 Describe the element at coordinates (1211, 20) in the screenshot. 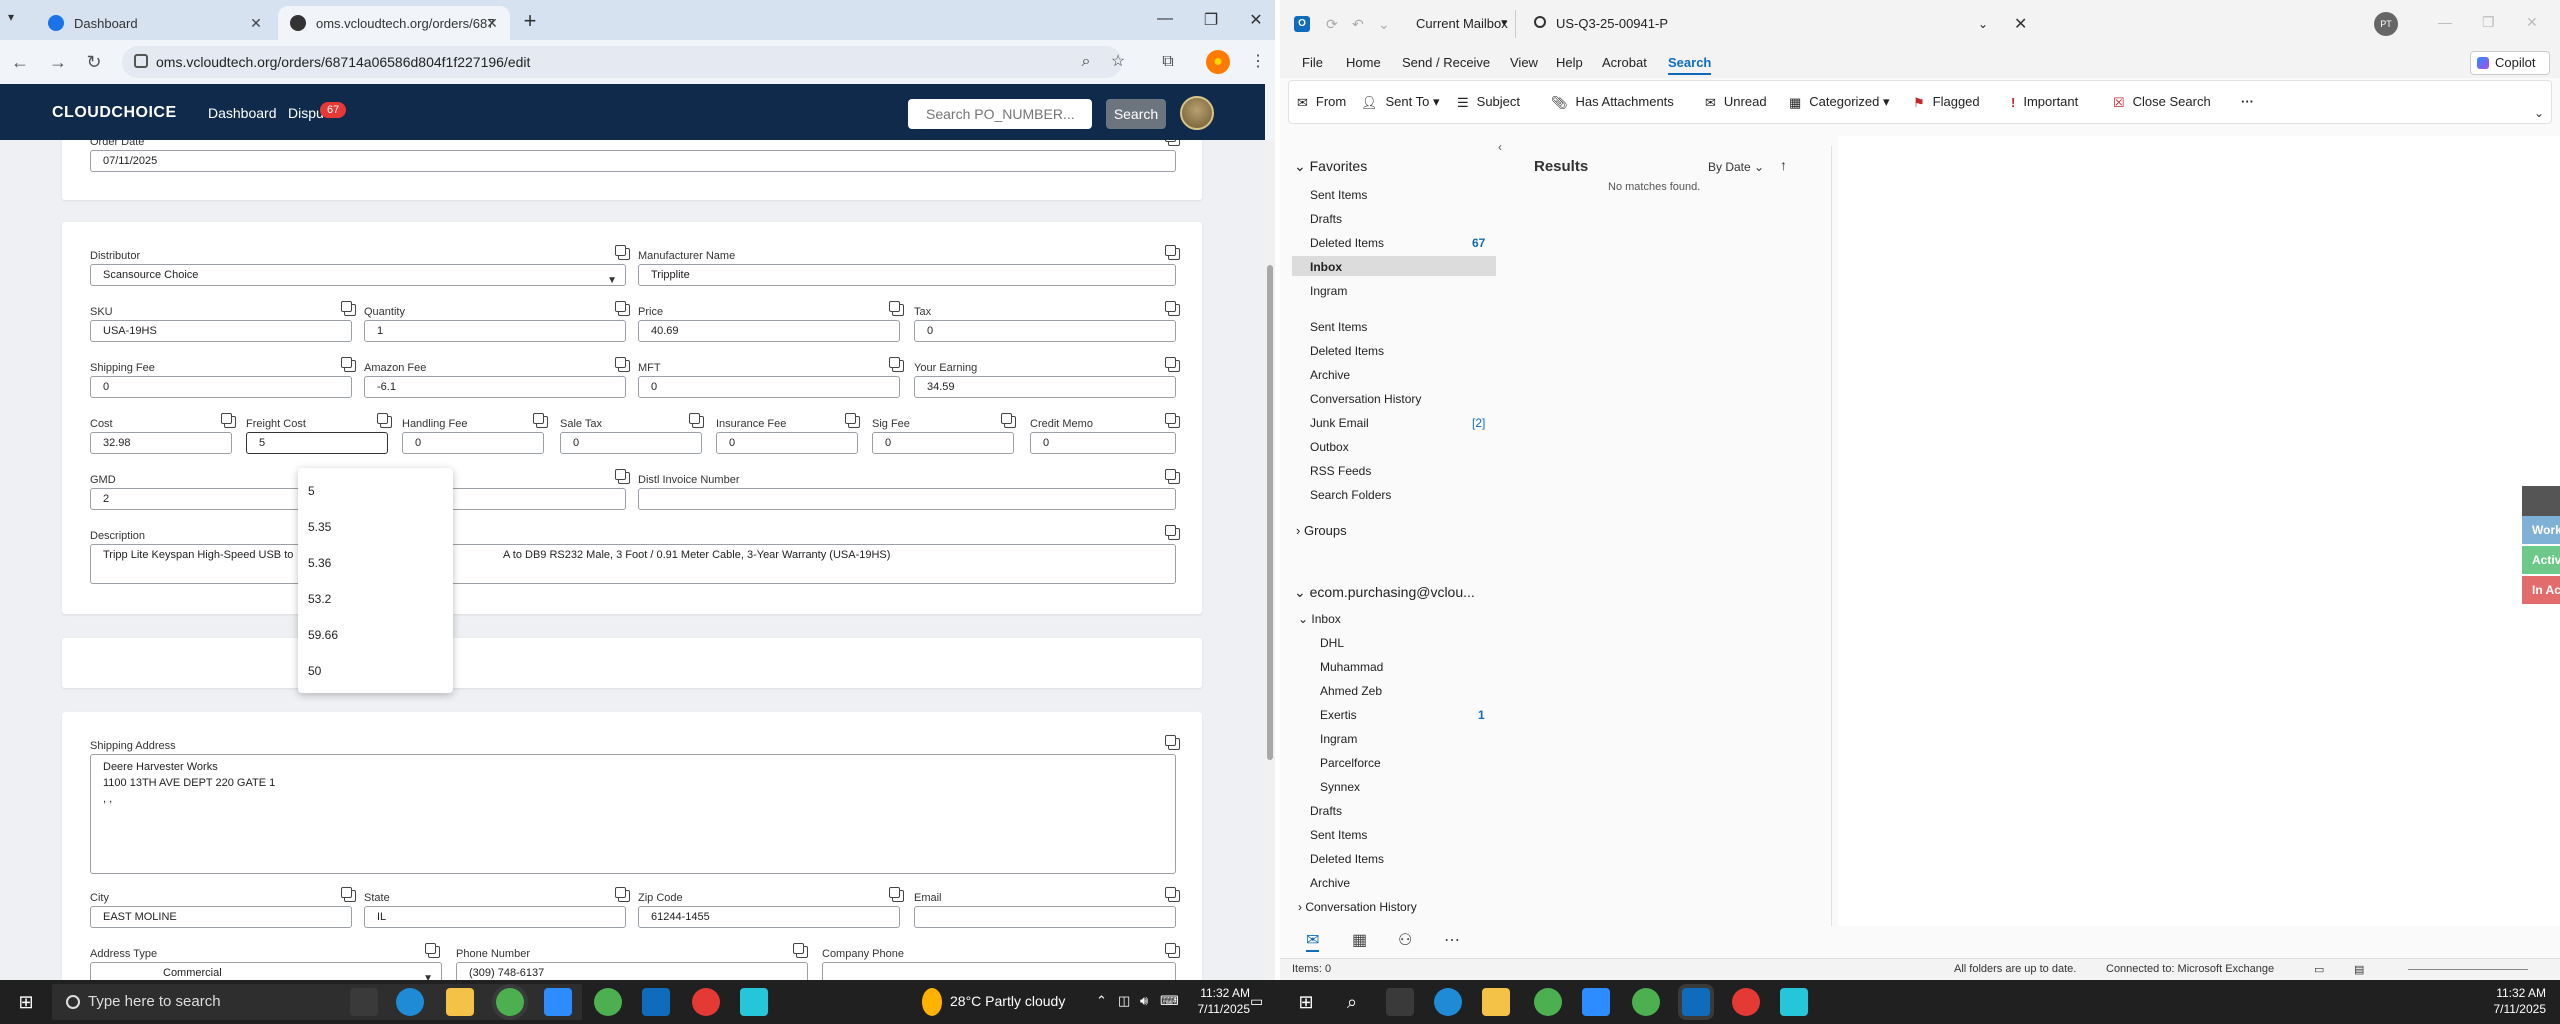

I see `maximize-icon: ❐` at that location.